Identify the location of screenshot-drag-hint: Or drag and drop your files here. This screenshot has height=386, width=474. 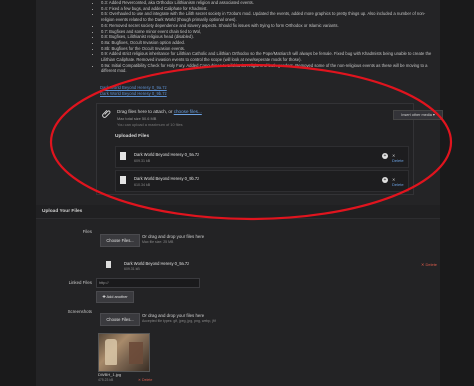
(173, 315).